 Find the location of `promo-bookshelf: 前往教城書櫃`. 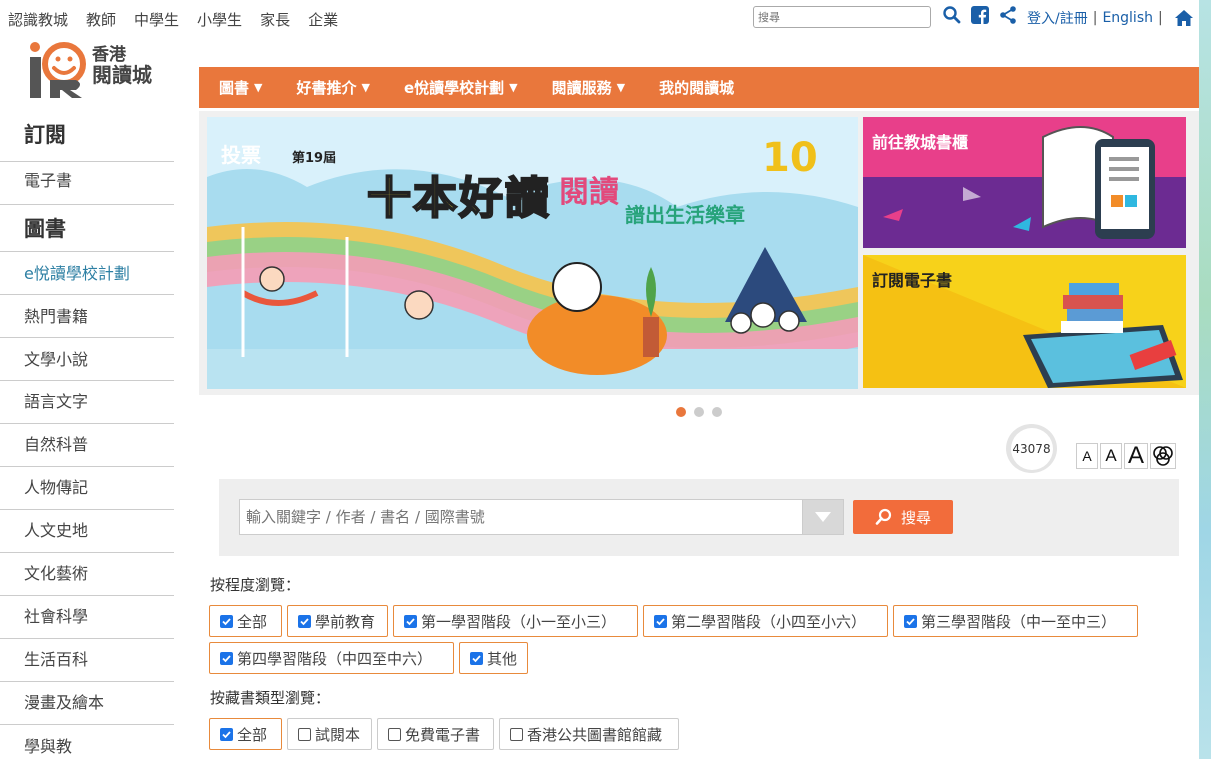

promo-bookshelf: 前往教城書櫃 is located at coordinates (1024, 182).